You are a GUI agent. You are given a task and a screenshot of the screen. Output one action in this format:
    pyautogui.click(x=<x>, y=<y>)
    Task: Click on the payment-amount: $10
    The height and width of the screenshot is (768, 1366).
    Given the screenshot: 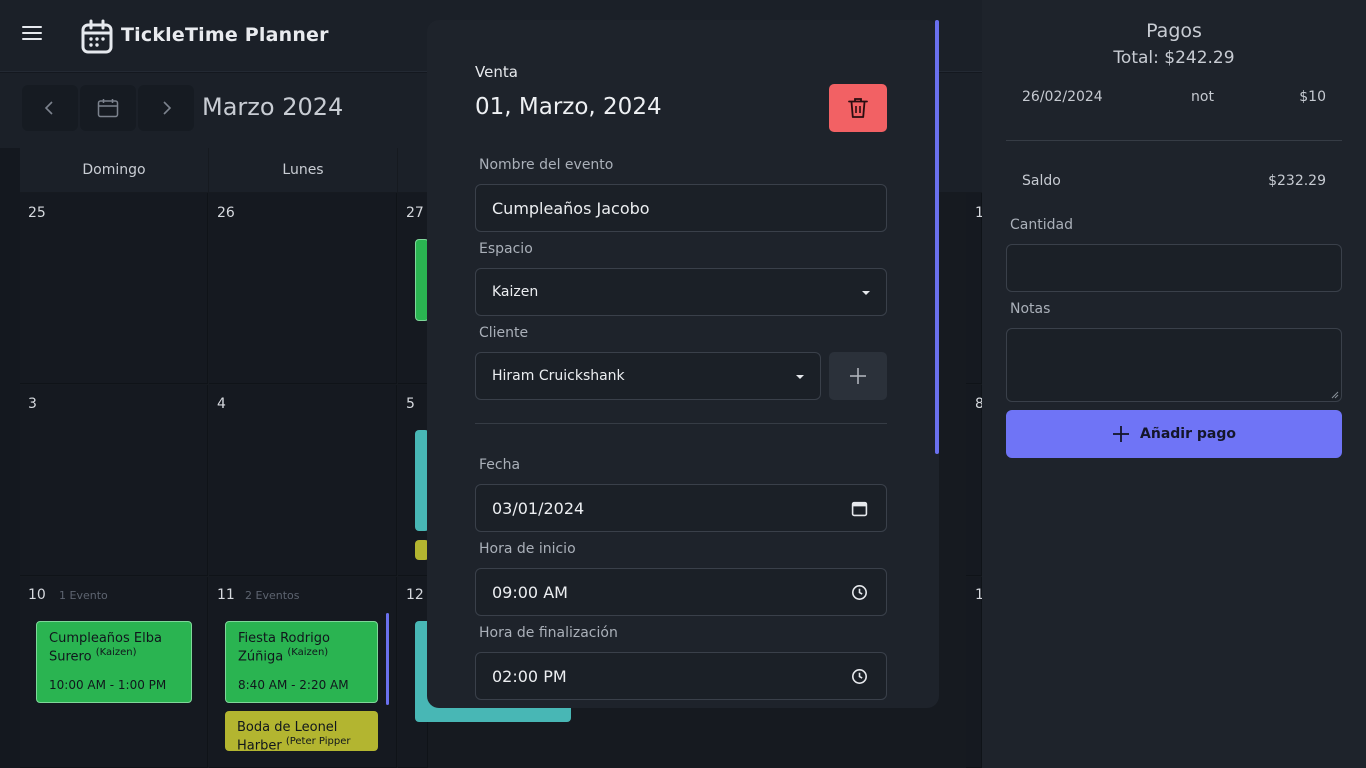 What is the action you would take?
    pyautogui.click(x=1312, y=97)
    